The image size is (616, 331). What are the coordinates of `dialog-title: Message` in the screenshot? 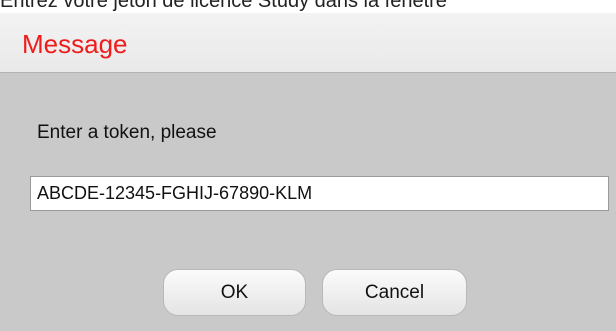 It's located at (75, 44).